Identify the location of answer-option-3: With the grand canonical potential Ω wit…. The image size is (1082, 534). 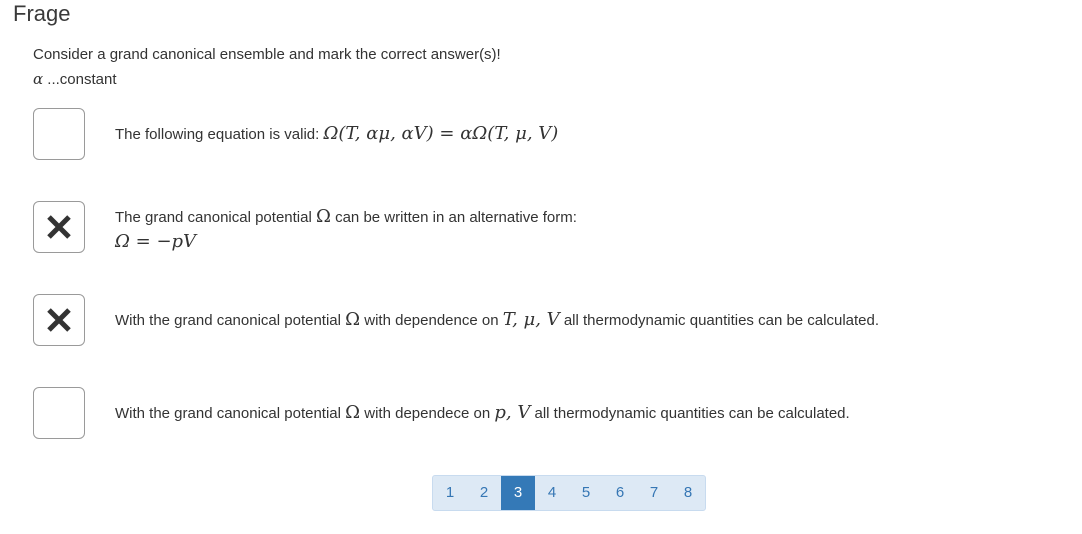
(553, 320).